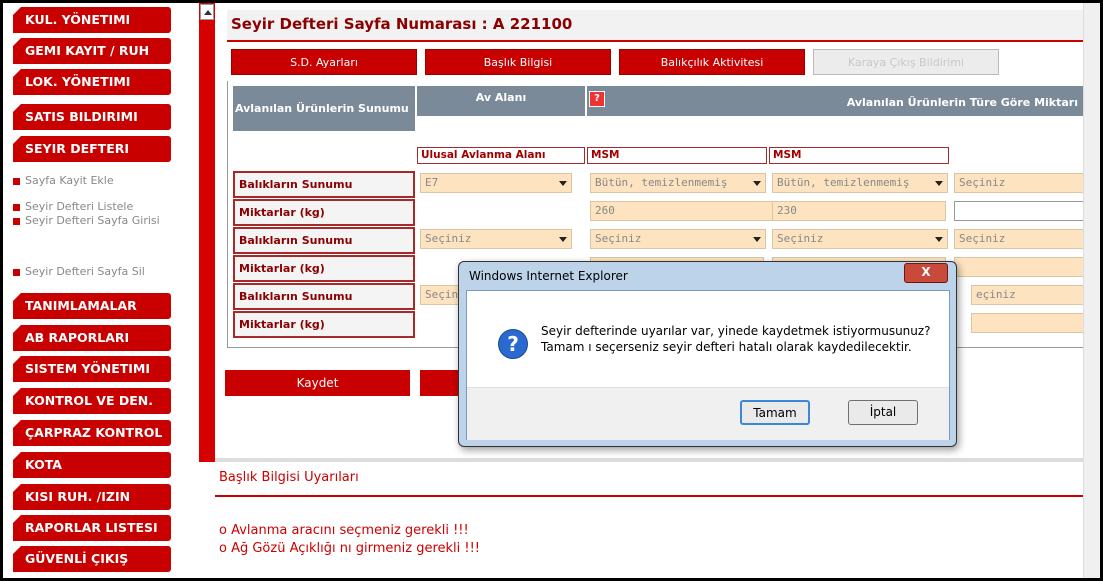  I want to click on help-icon: ?, so click(597, 99).